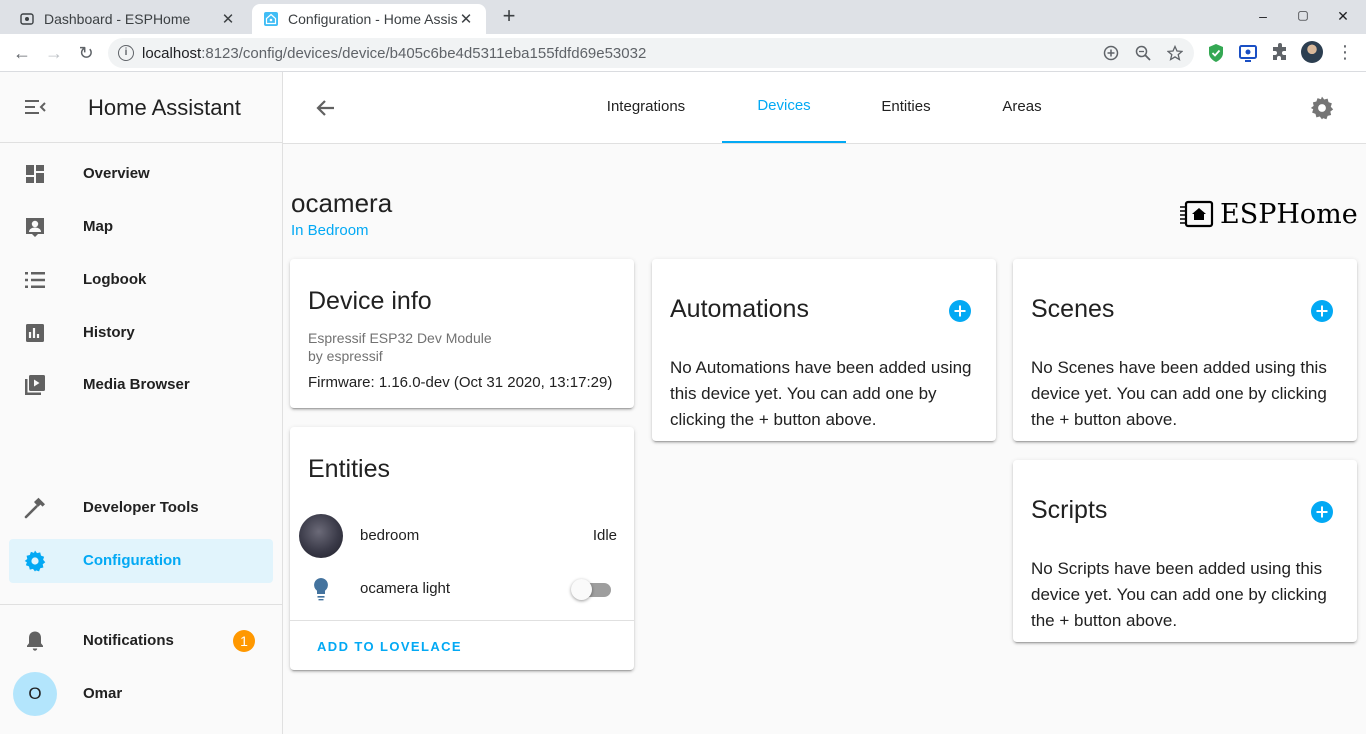 The image size is (1366, 734). I want to click on tab-devices: Devices, so click(784, 107).